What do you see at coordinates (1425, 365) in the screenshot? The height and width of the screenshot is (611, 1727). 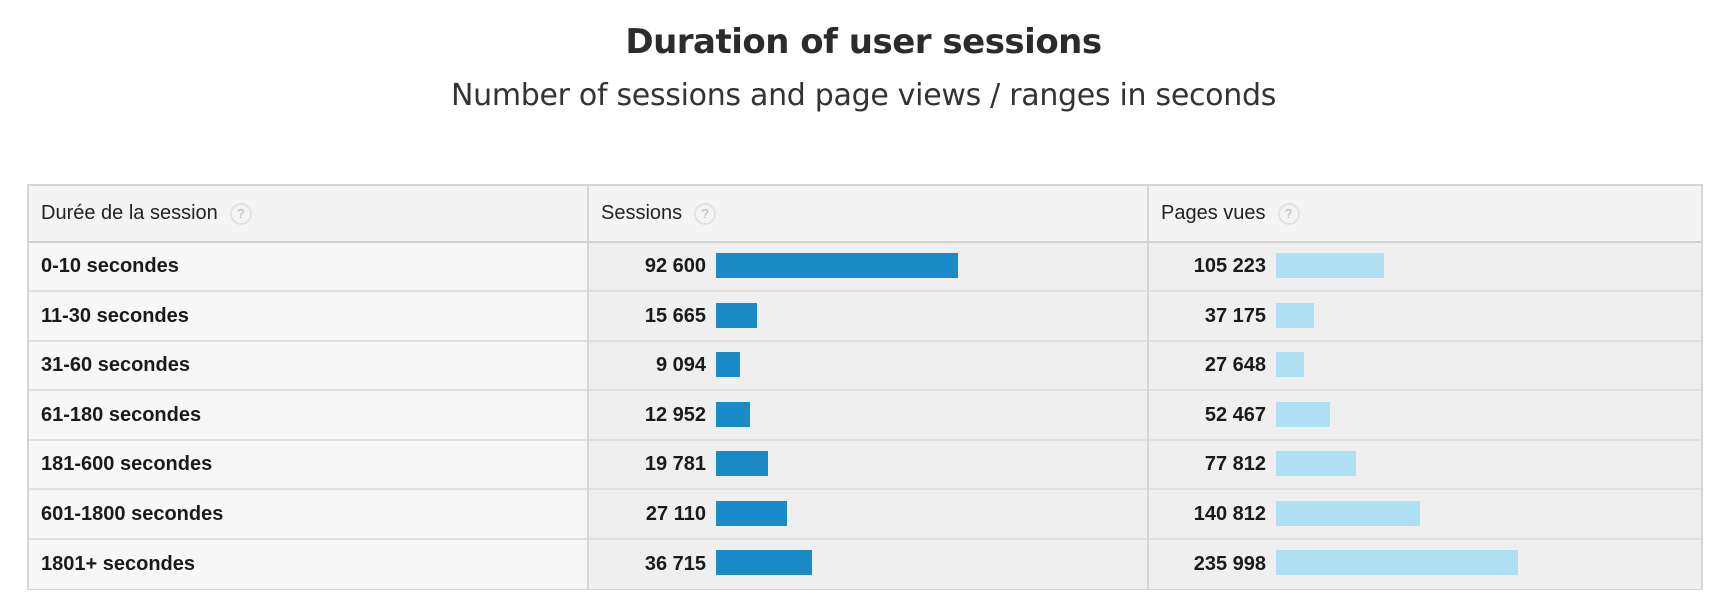 I see `pageviews-cell: 27 648` at bounding box center [1425, 365].